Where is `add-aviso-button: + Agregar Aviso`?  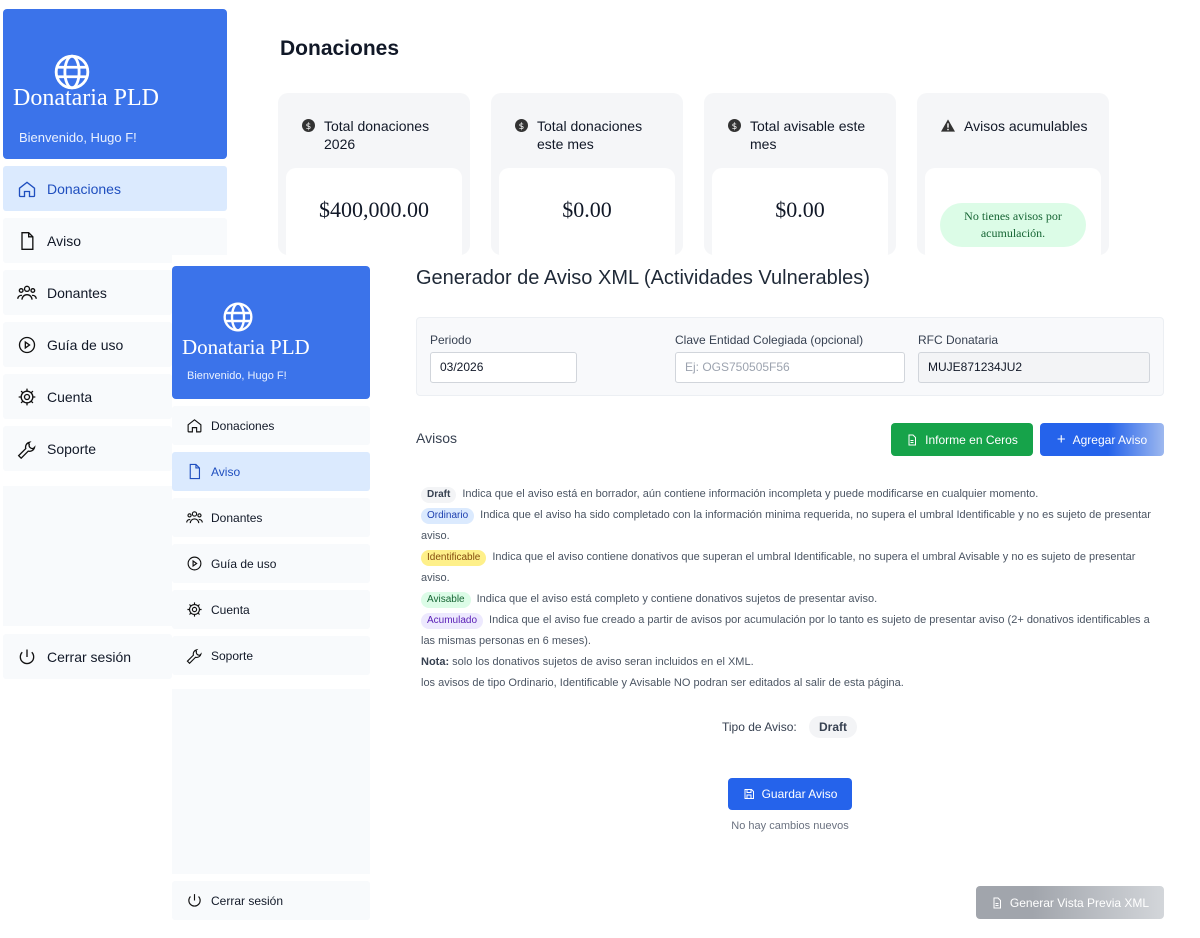 add-aviso-button: + Agregar Aviso is located at coordinates (1102, 439).